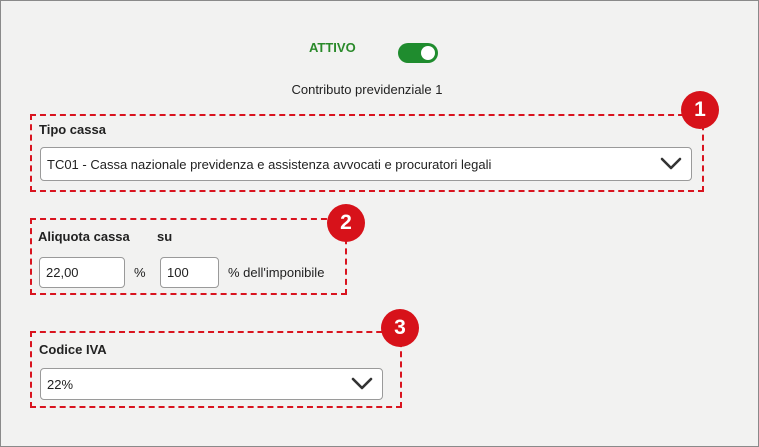  What do you see at coordinates (60, 384) in the screenshot?
I see `codice-iva-value: 22%` at bounding box center [60, 384].